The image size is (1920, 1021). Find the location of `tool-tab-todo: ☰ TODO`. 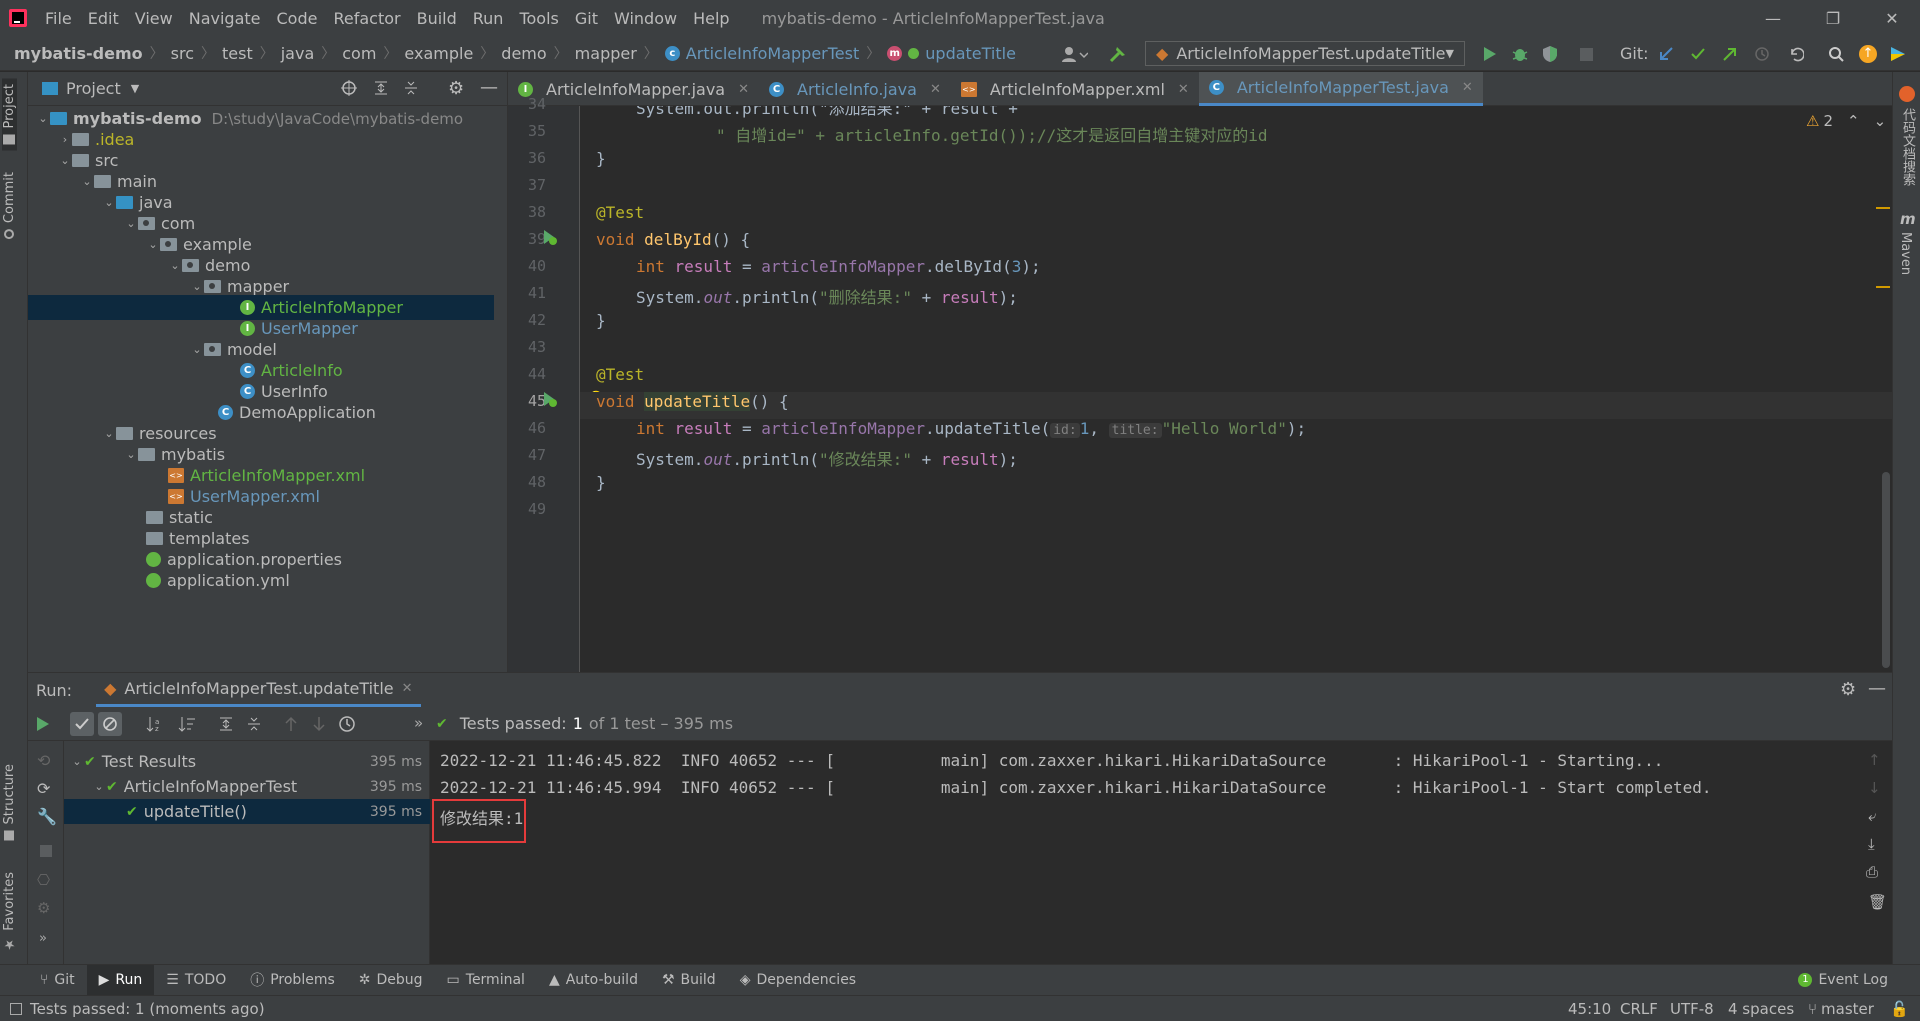

tool-tab-todo: ☰ TODO is located at coordinates (196, 980).